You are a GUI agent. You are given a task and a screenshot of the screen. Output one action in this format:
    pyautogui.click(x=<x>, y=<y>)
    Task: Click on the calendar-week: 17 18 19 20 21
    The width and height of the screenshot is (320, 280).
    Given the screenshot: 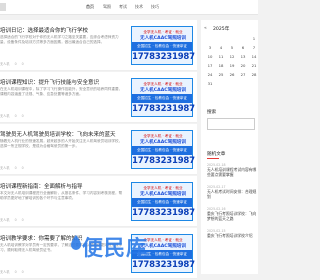 What is the action you would take?
    pyautogui.click(x=233, y=67)
    